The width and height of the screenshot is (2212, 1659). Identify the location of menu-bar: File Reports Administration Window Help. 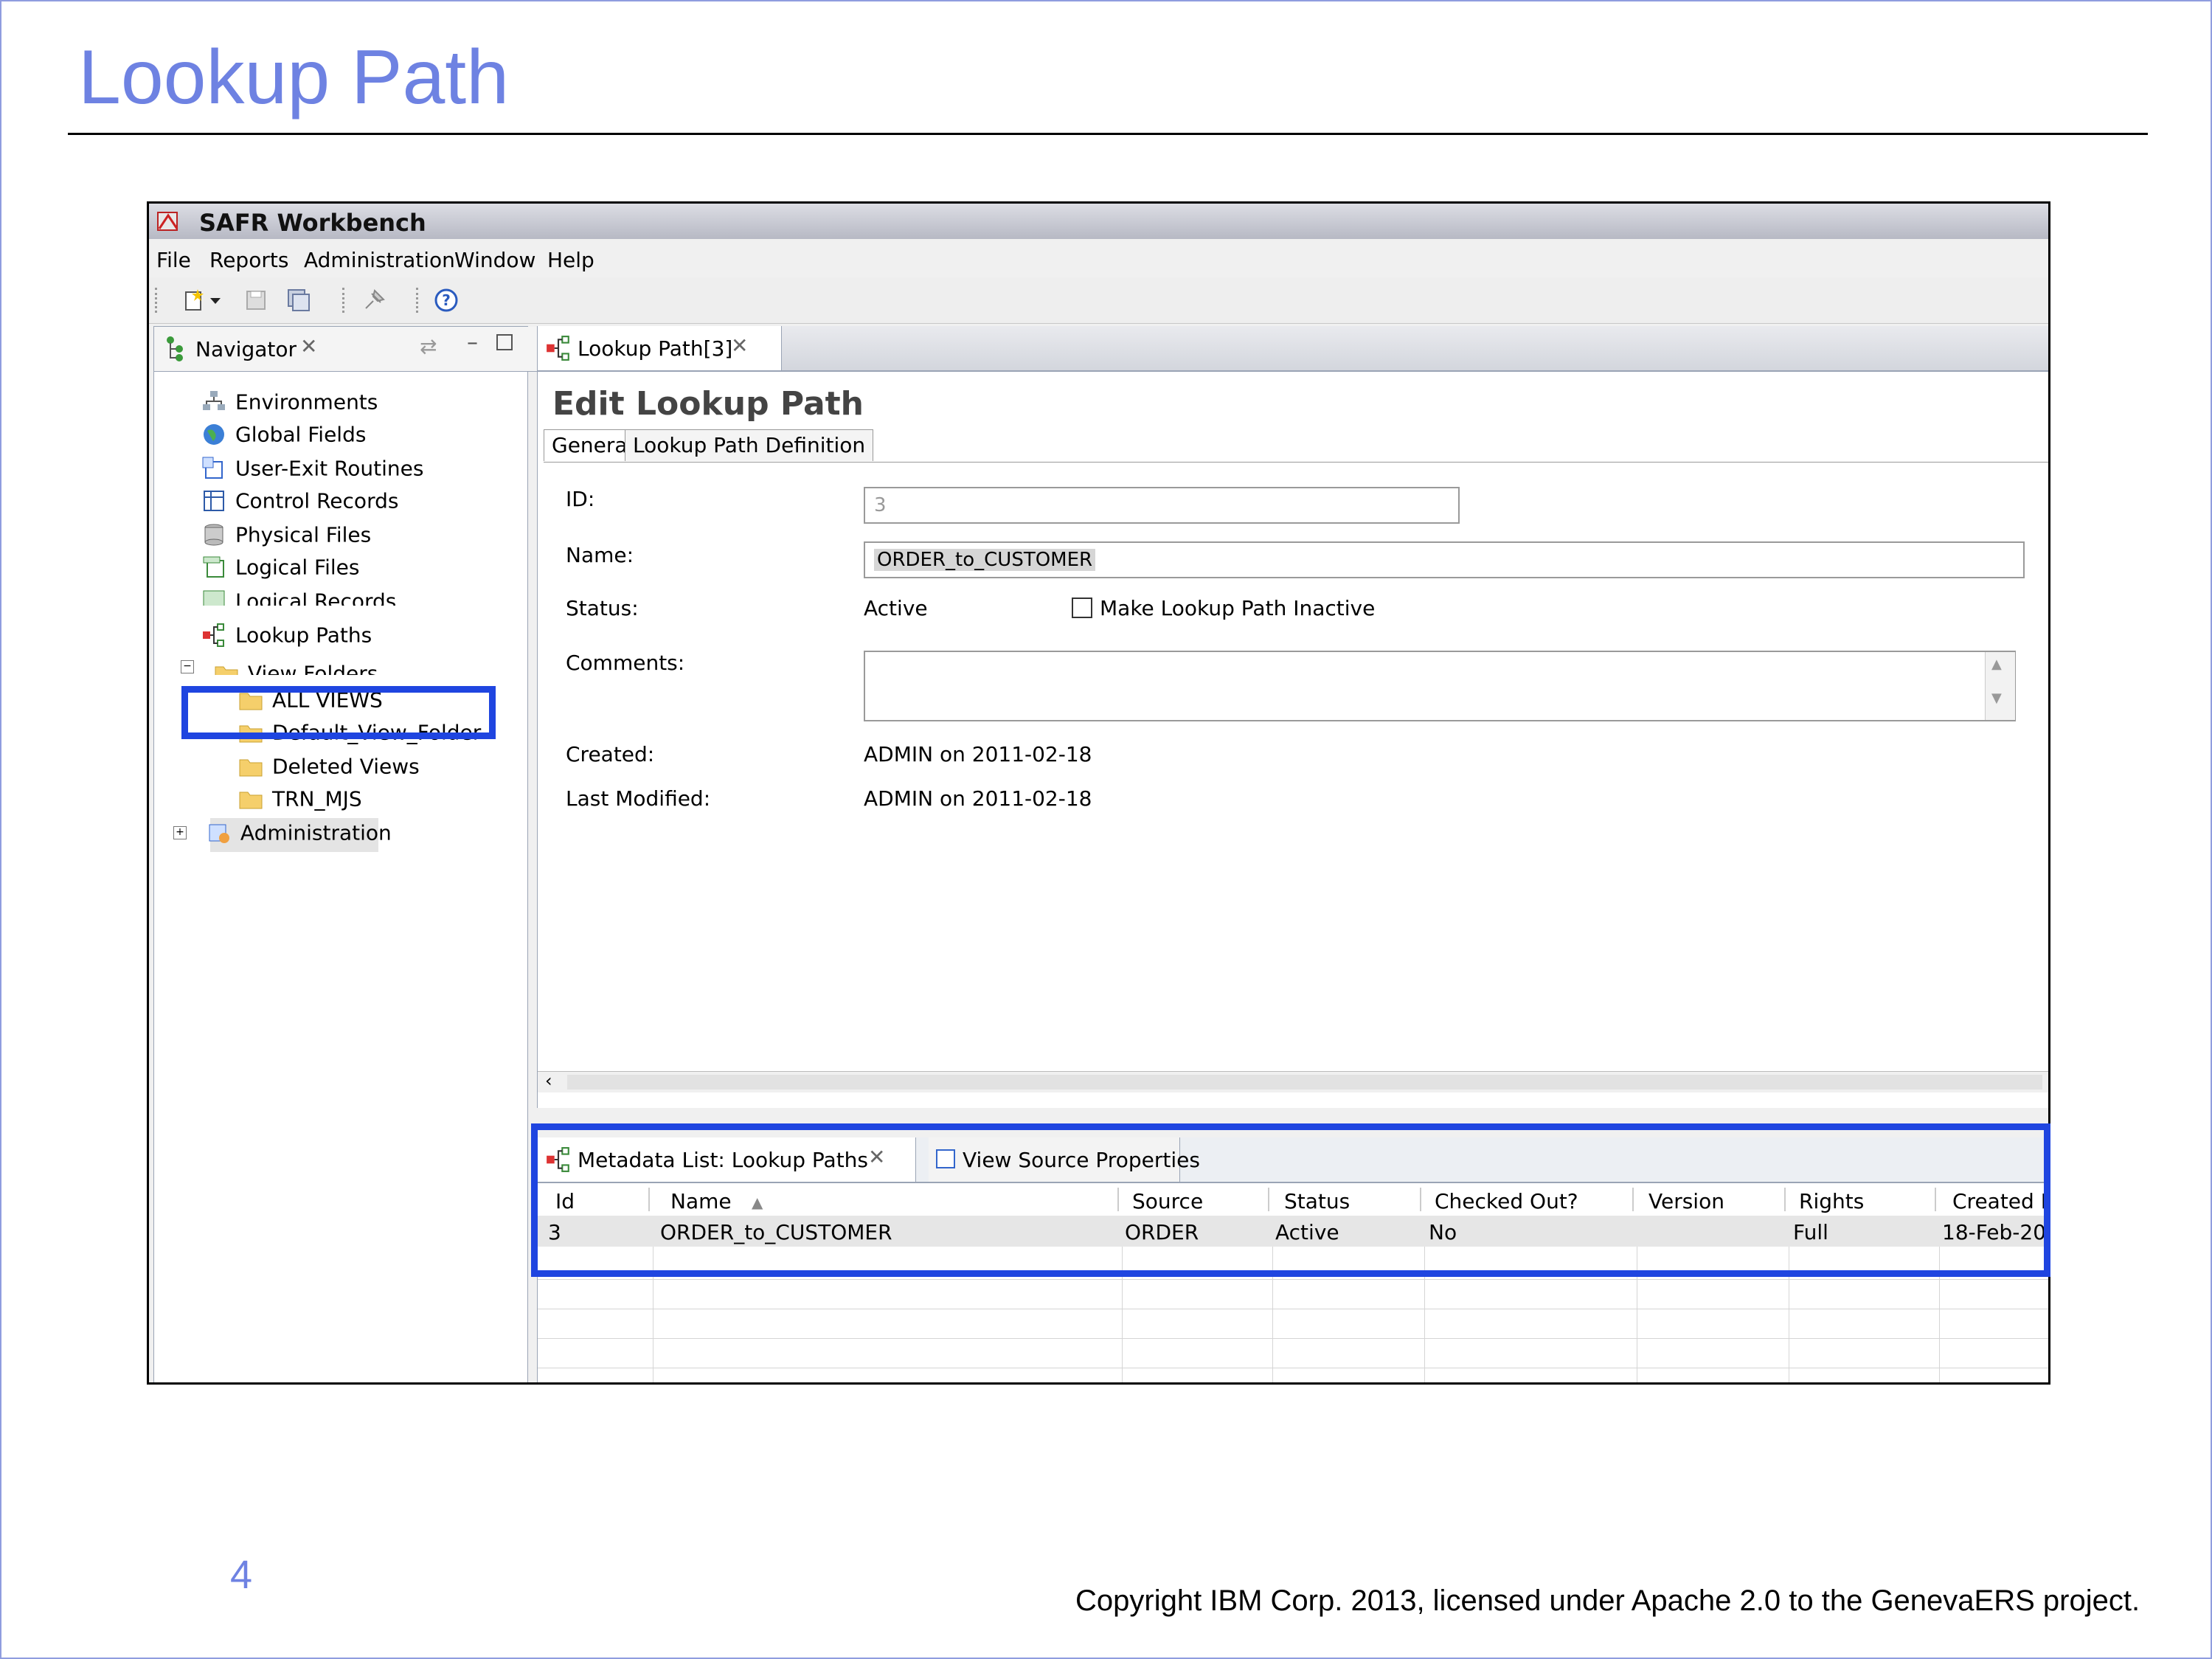
(1098, 258).